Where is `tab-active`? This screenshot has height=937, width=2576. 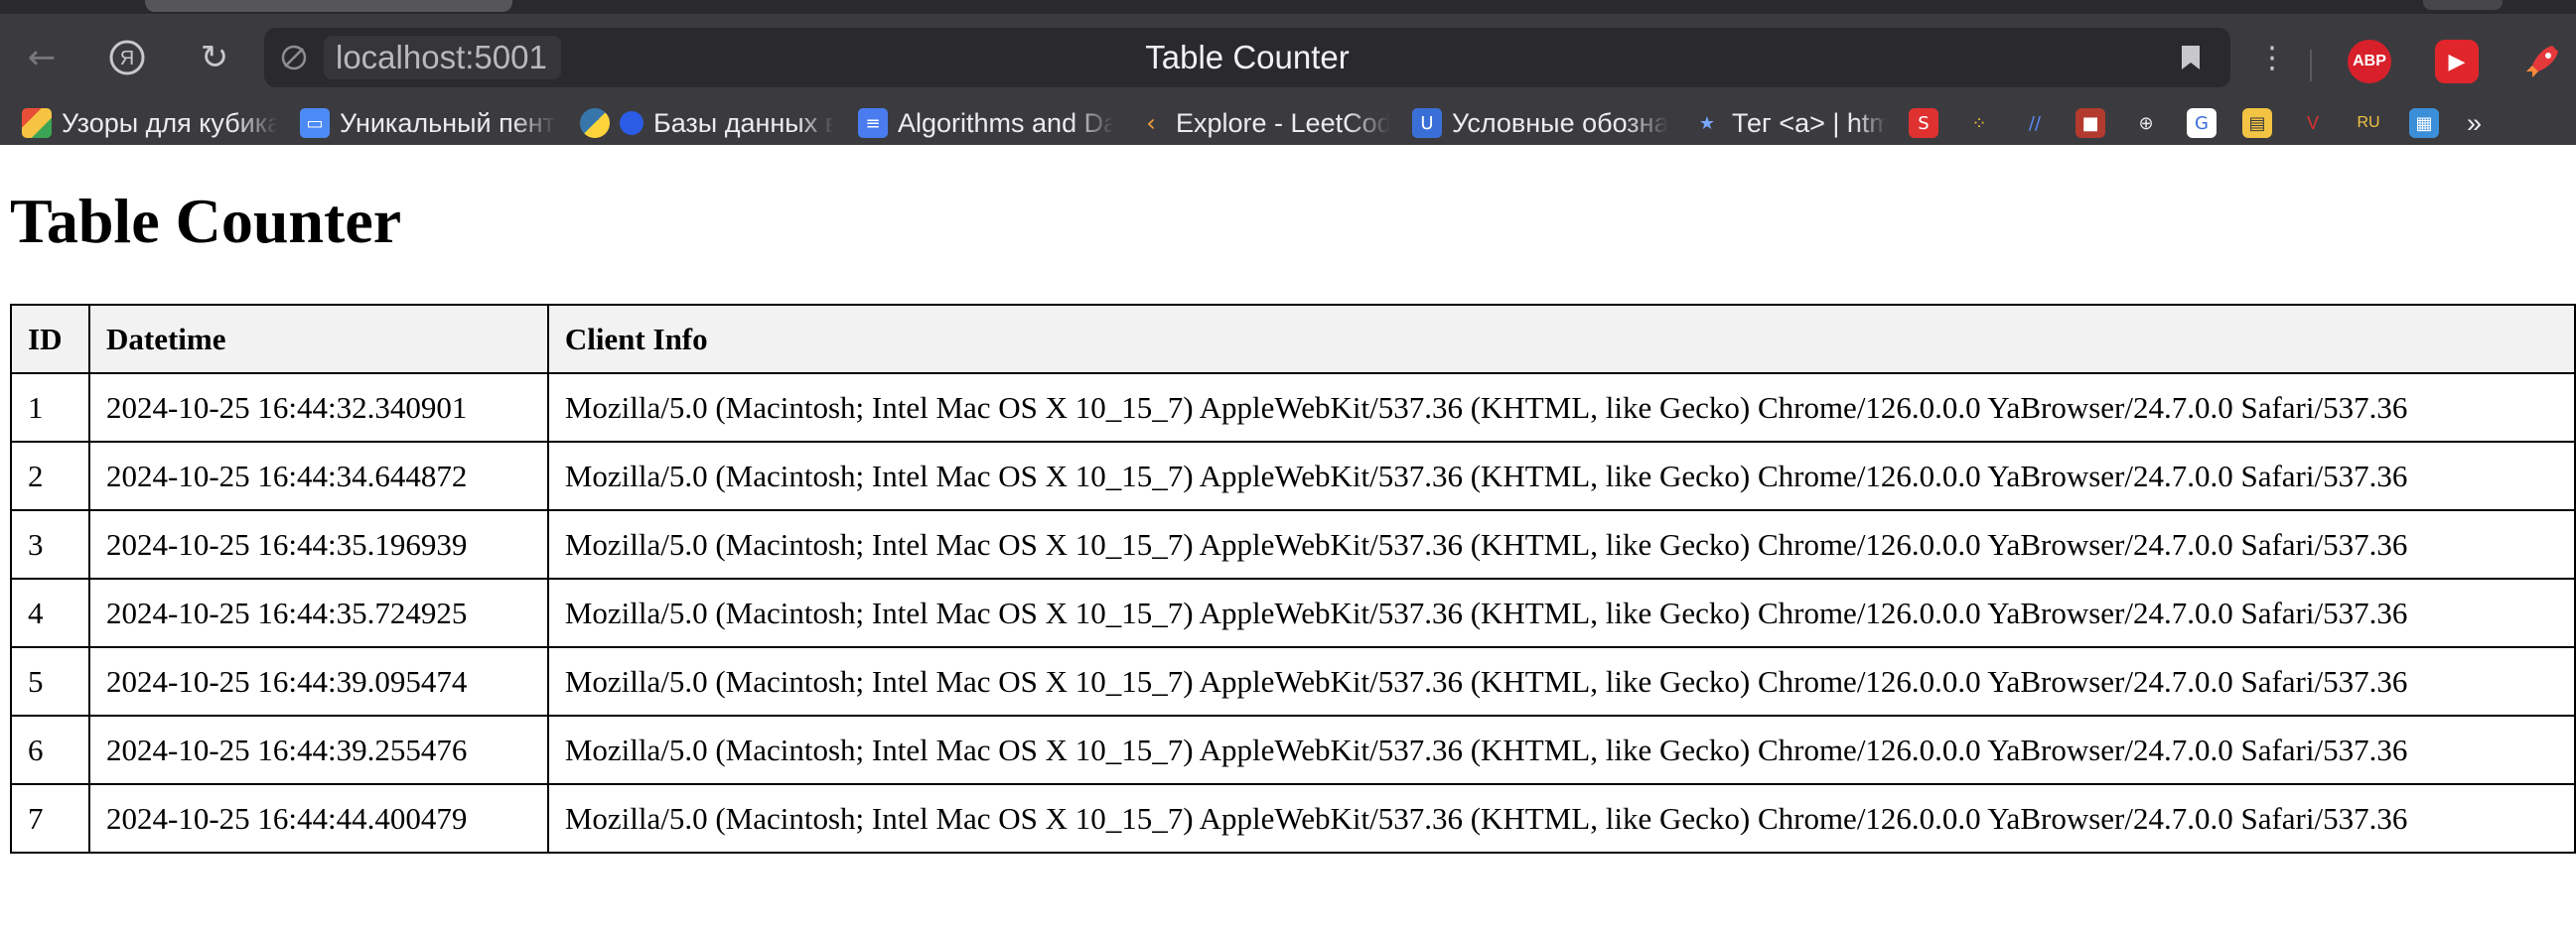 tab-active is located at coordinates (329, 6).